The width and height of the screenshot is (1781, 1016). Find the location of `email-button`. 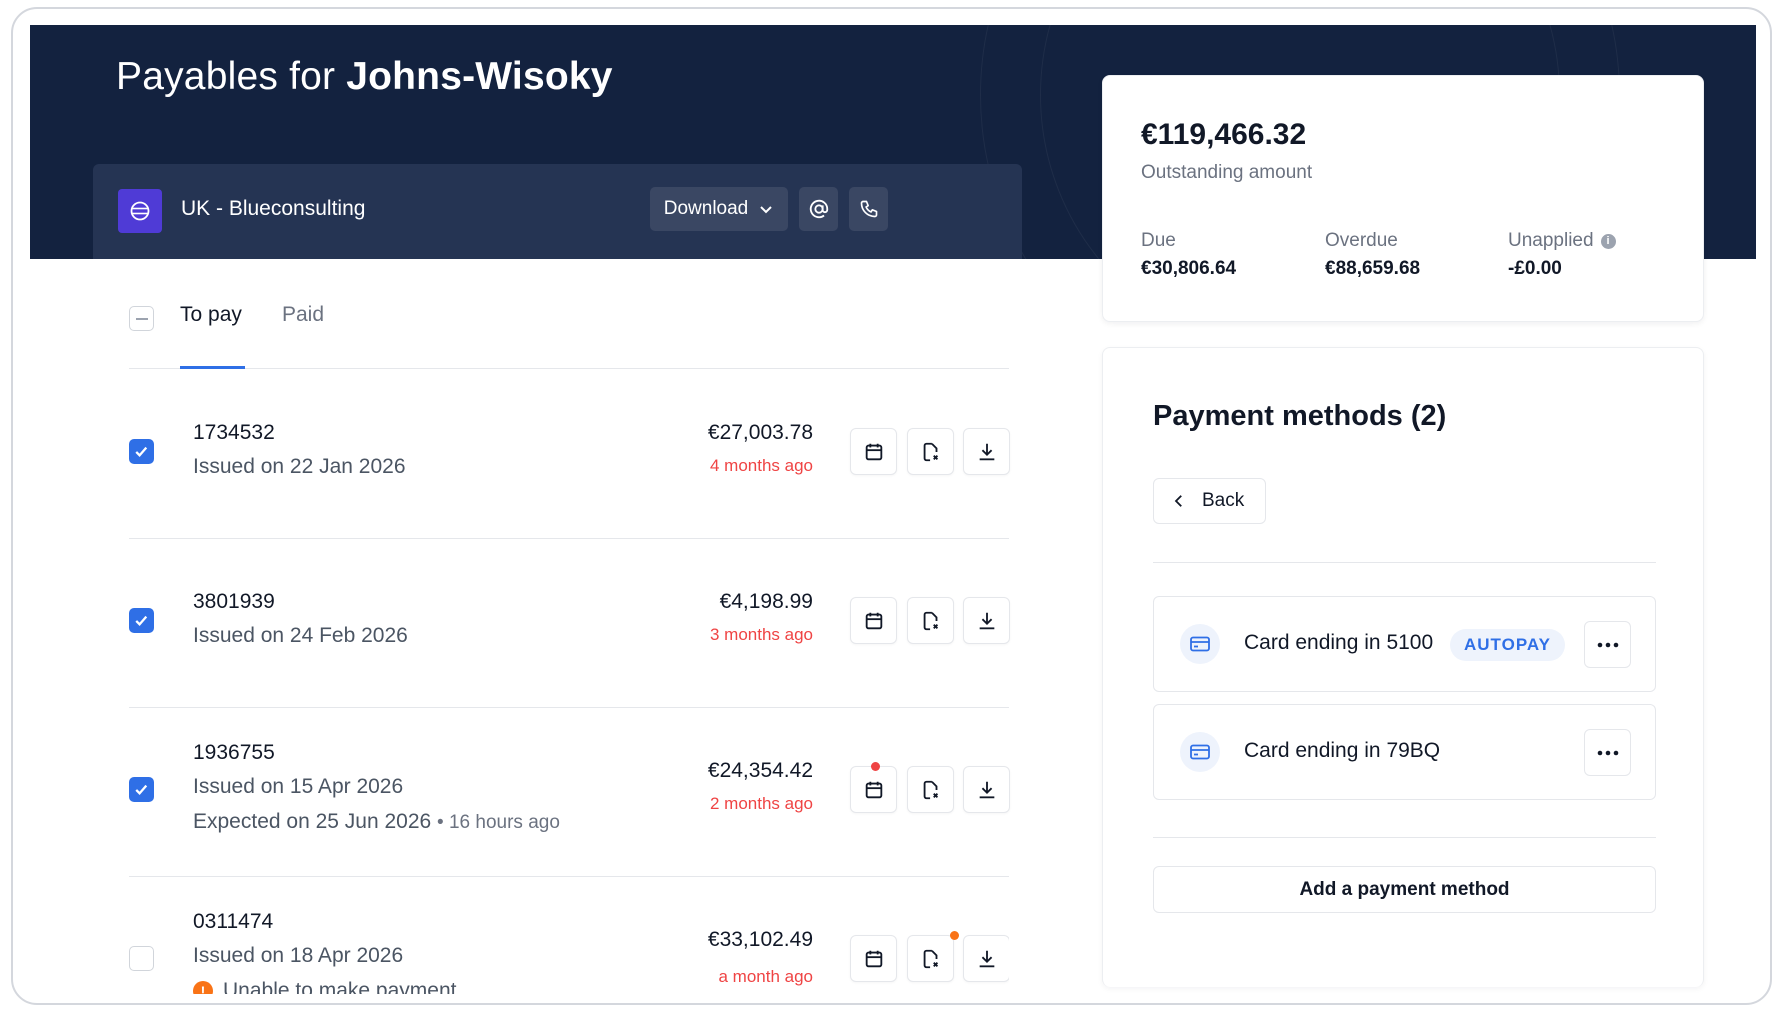

email-button is located at coordinates (818, 209).